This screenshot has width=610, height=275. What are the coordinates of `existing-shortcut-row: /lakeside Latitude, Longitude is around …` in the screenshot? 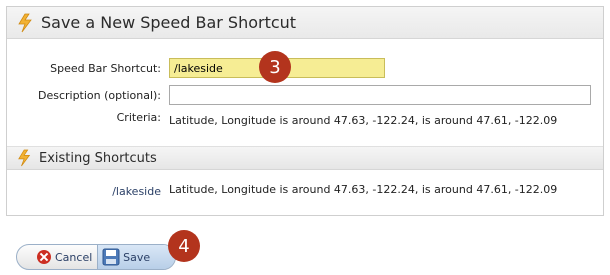 It's located at (282, 190).